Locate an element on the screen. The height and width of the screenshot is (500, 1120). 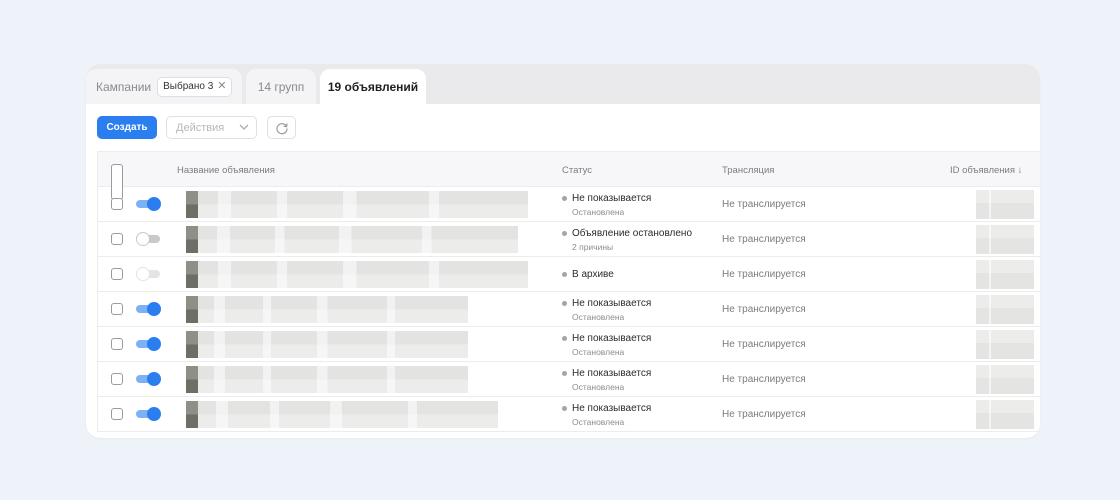
selected-chip-label: Выбрано 3 is located at coordinates (188, 86).